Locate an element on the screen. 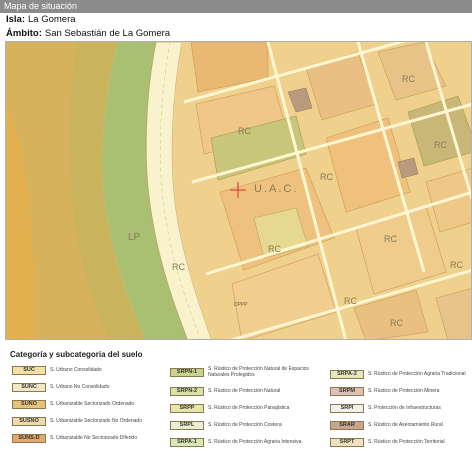 The width and height of the screenshot is (472, 460). legend-item-suno: SUNO S. Urbanizable Sectorizado Ordenado is located at coordinates (90, 404).